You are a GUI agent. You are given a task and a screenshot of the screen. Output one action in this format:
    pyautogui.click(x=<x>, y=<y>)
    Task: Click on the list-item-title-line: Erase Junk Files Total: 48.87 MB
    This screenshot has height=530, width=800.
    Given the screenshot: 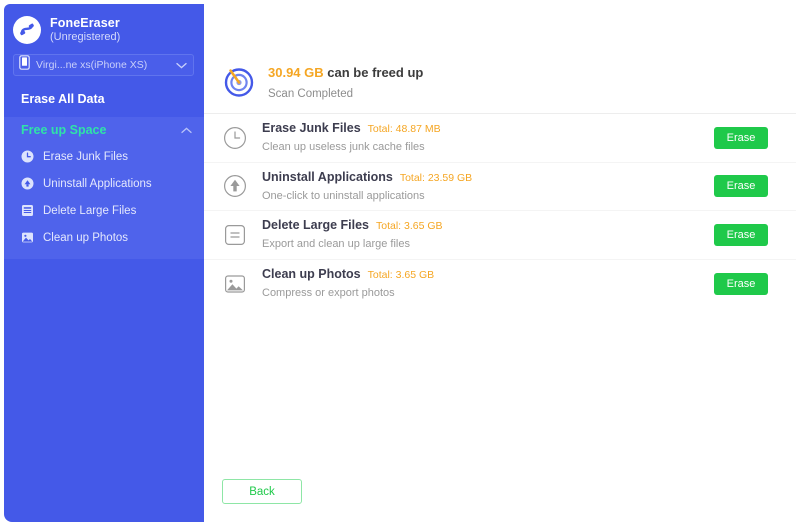 What is the action you would take?
    pyautogui.click(x=488, y=128)
    